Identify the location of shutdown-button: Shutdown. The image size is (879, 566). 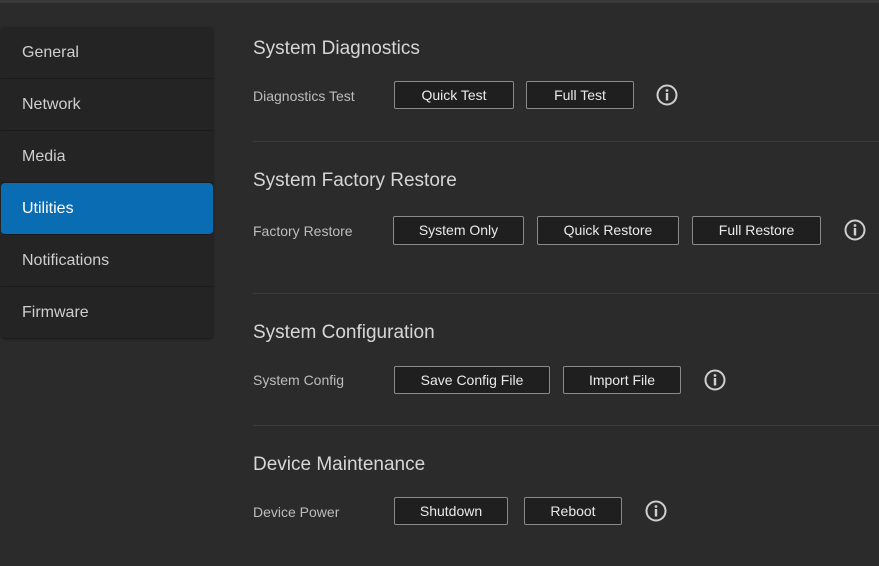
(451, 511).